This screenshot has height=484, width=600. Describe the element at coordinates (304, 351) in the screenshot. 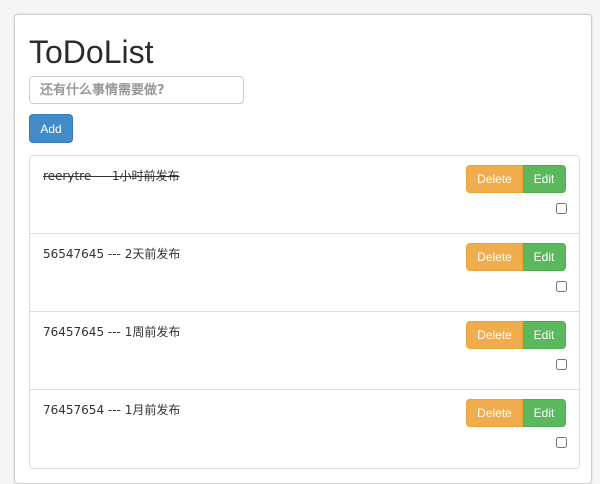

I see `todo-item: 76457645 --- 1周前发布 Delete Edit` at that location.